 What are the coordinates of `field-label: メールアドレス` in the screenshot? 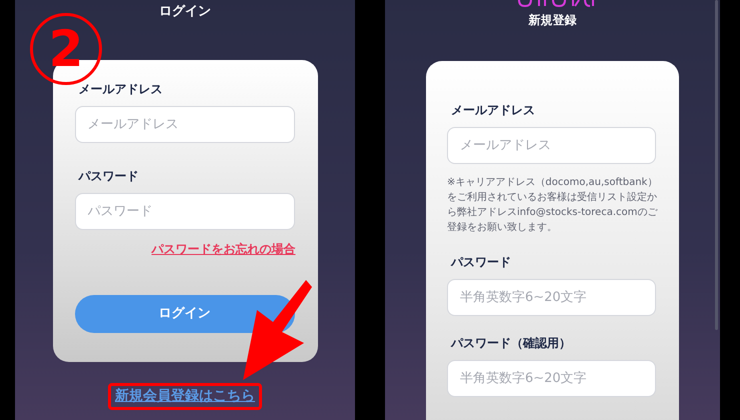 It's located at (493, 110).